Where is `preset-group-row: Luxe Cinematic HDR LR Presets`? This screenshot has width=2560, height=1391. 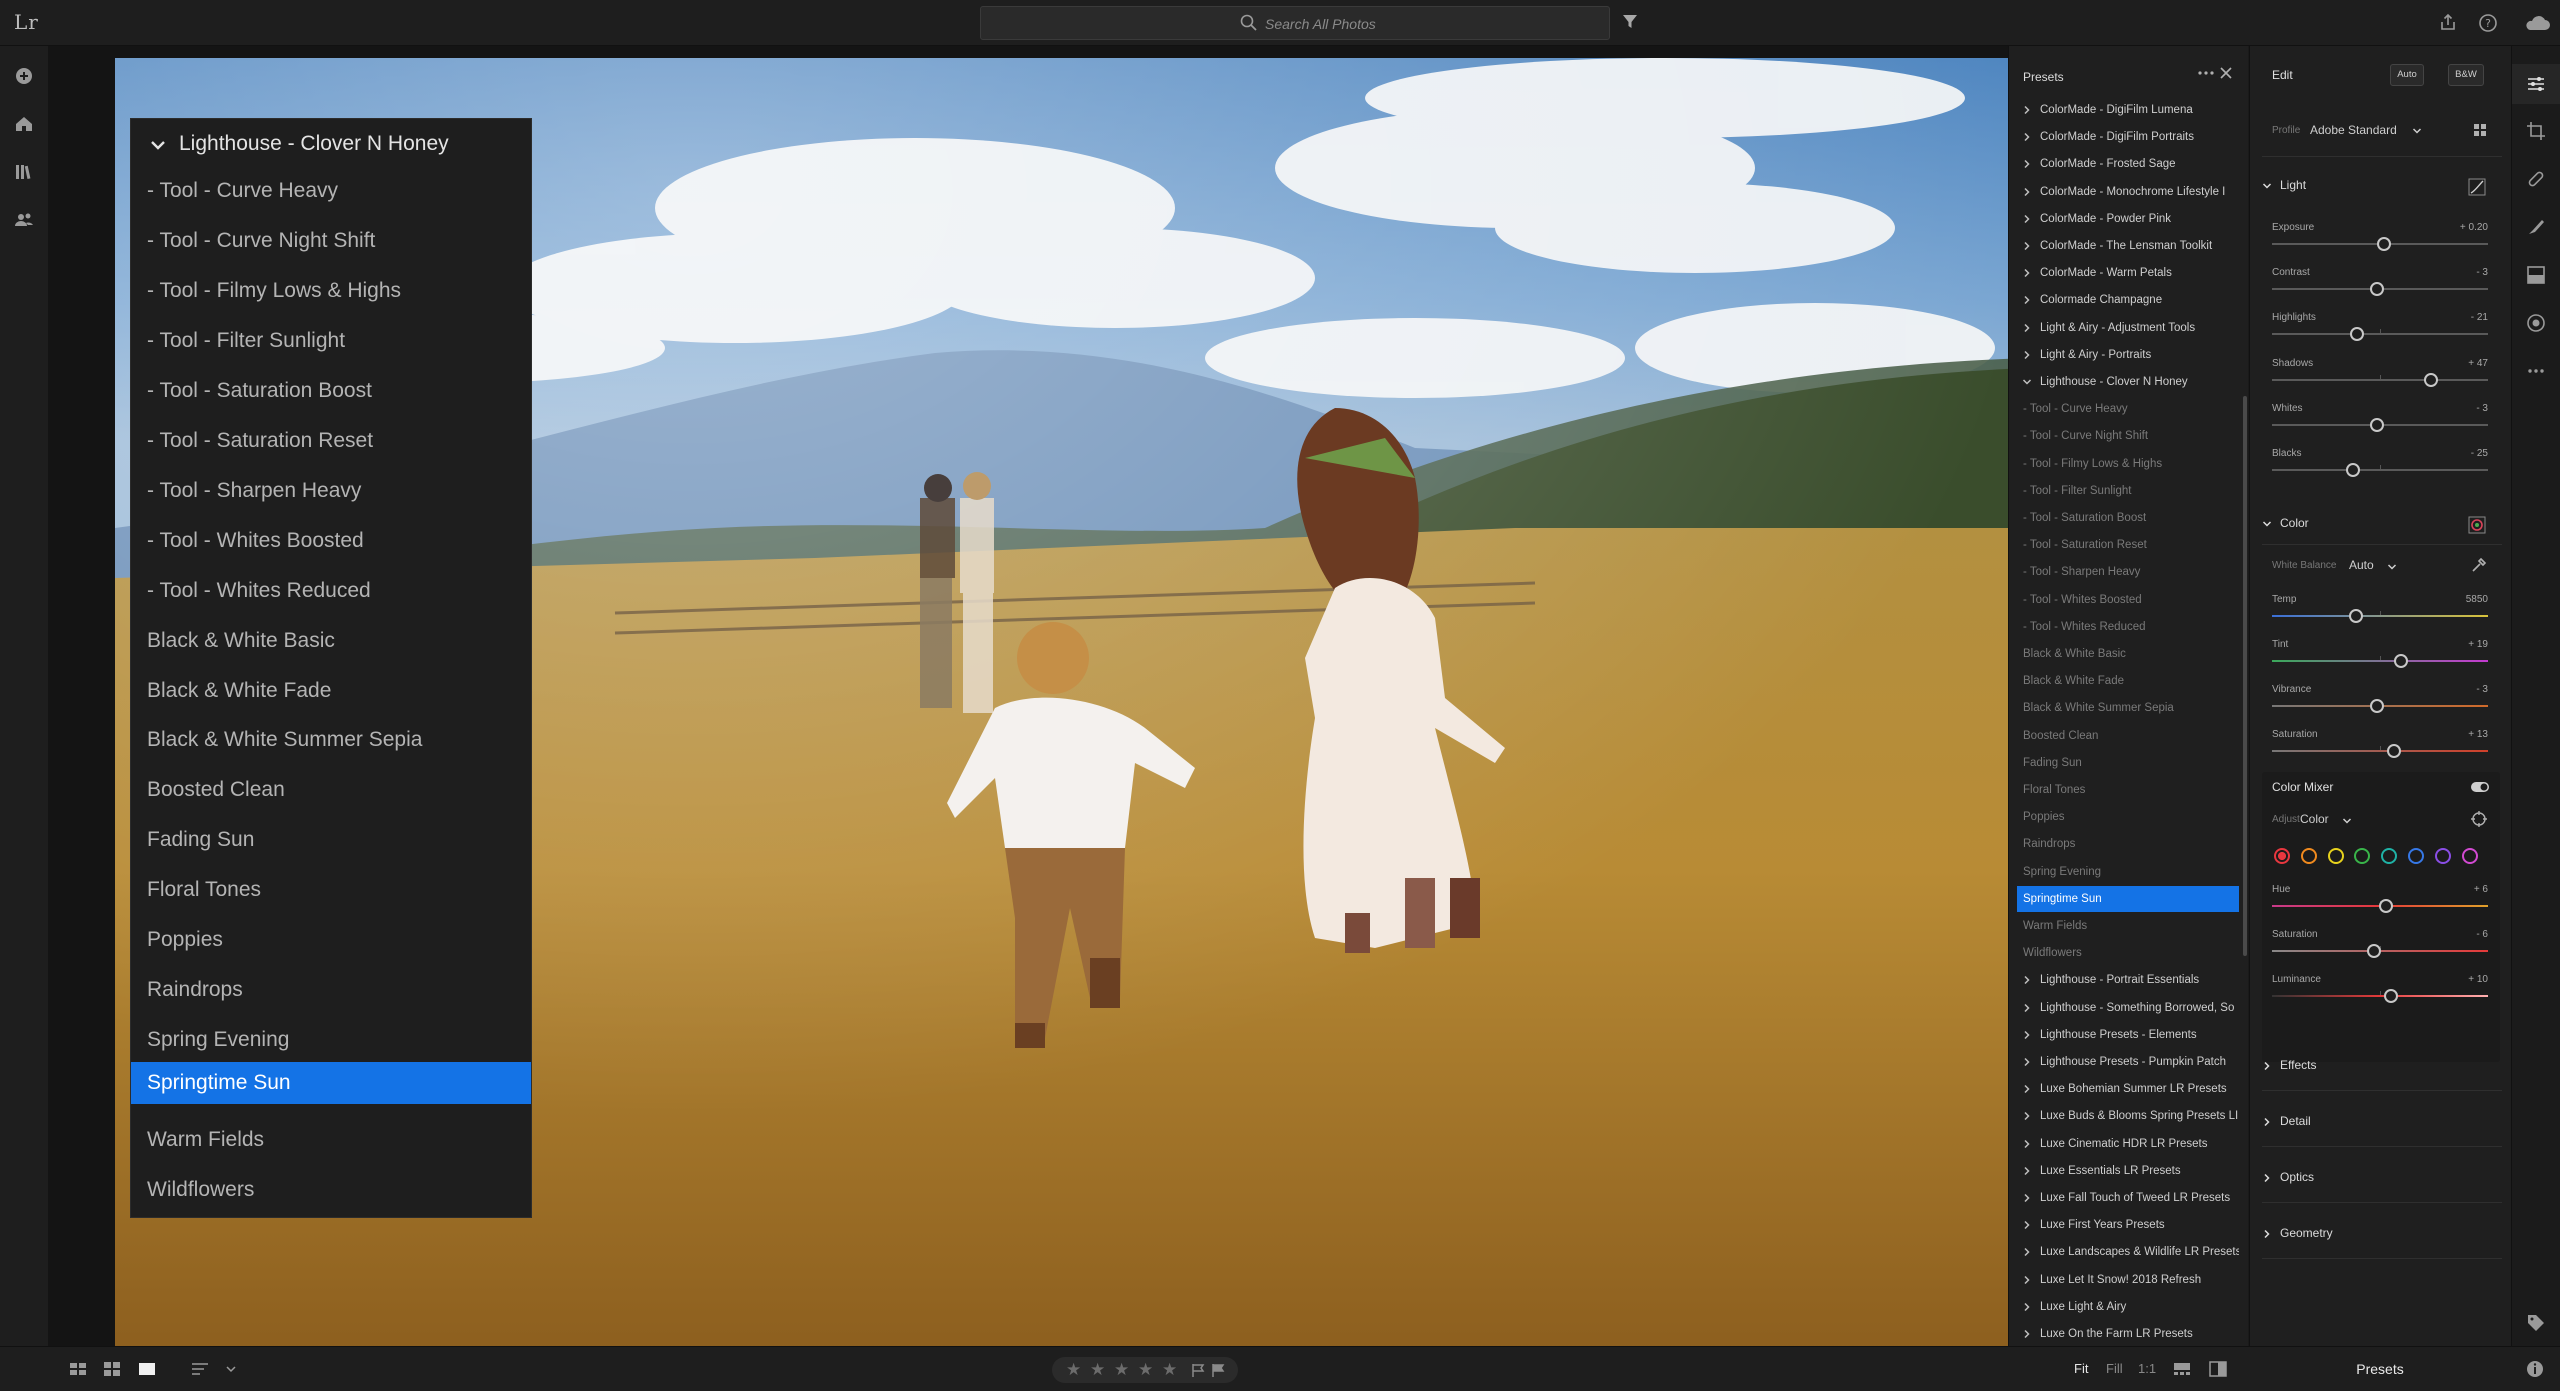
preset-group-row: Luxe Cinematic HDR LR Presets is located at coordinates (2124, 1144).